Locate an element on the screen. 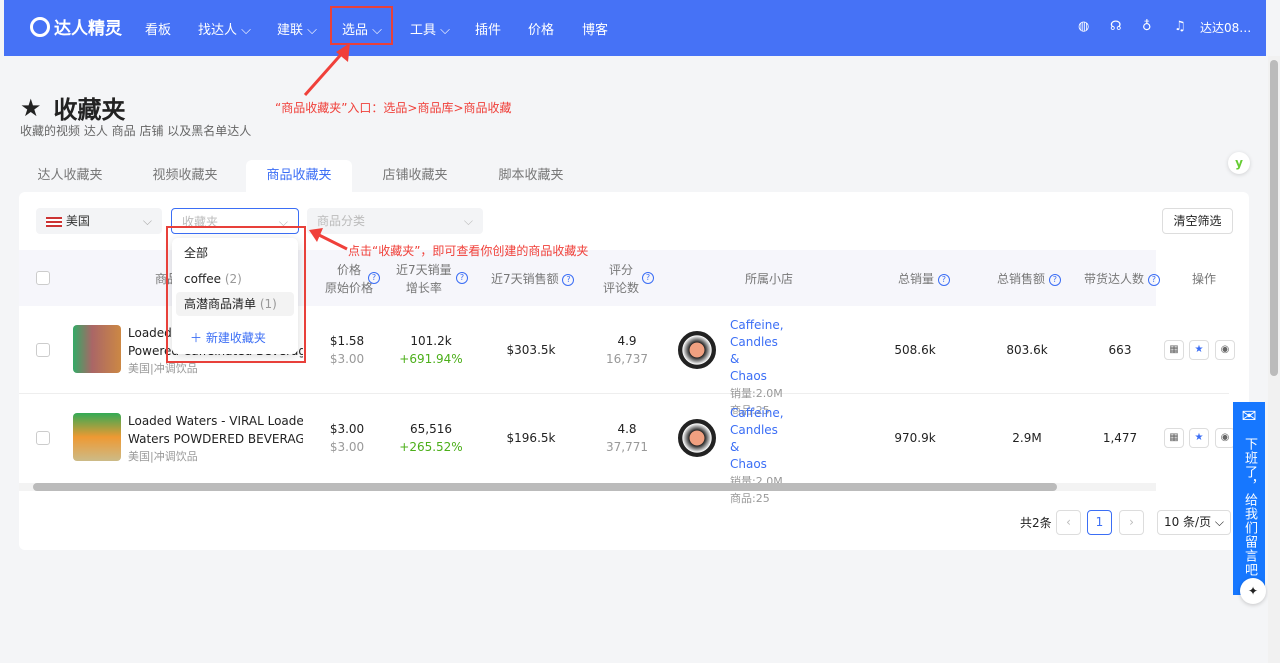 The height and width of the screenshot is (663, 1280). nav-find-creators: 找达人 ⌵ is located at coordinates (224, 28).